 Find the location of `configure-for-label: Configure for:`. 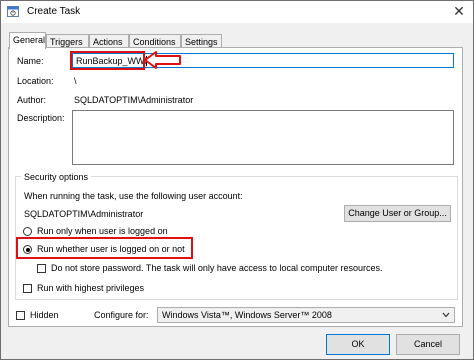

configure-for-label: Configure for: is located at coordinates (121, 315).